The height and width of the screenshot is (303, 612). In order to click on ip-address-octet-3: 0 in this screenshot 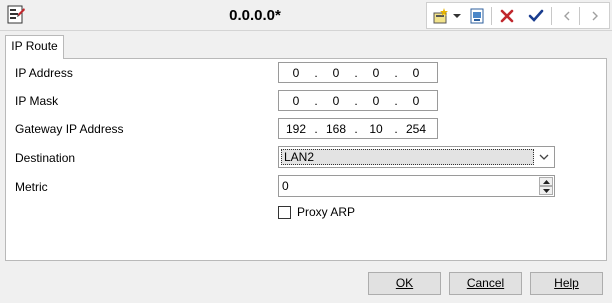, I will do `click(376, 73)`.